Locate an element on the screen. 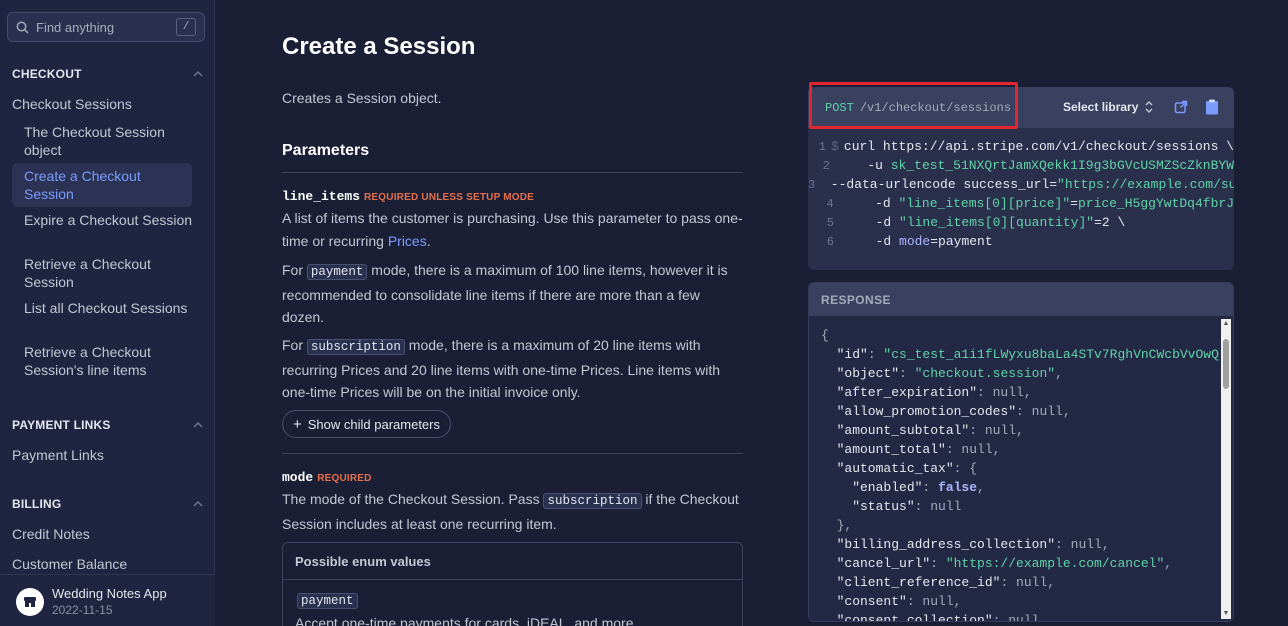  sidebar-item-checkout-session-object: The Checkout Session object is located at coordinates (109, 141).